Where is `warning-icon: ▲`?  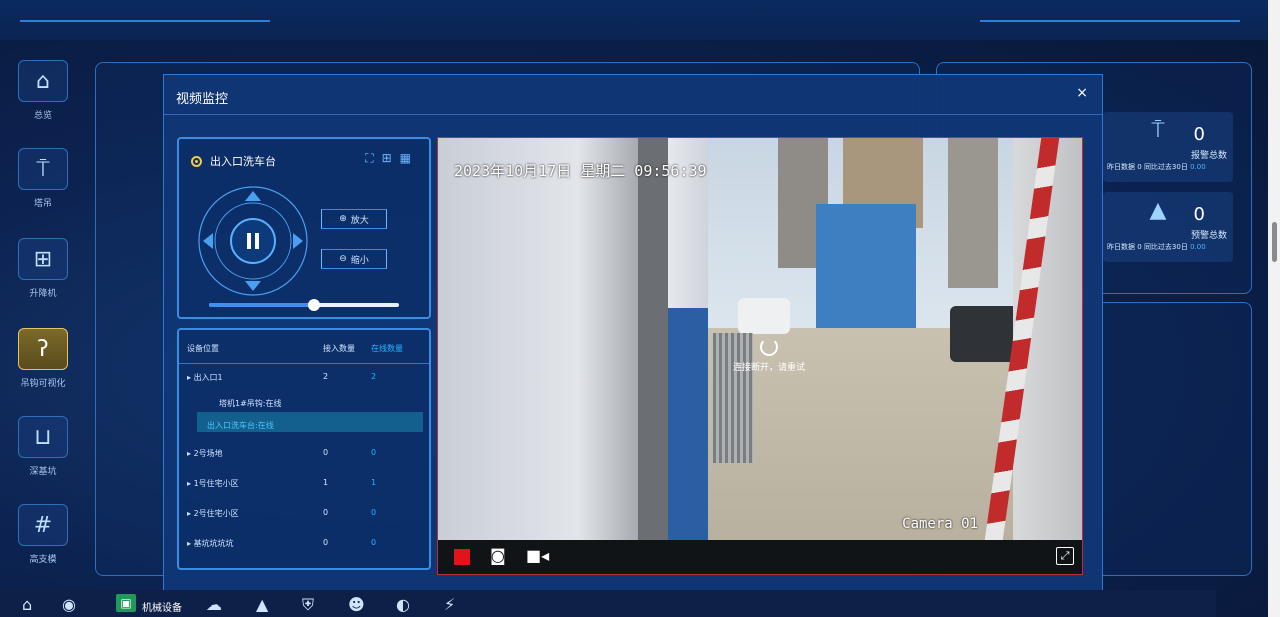
warning-icon: ▲ is located at coordinates (262, 604).